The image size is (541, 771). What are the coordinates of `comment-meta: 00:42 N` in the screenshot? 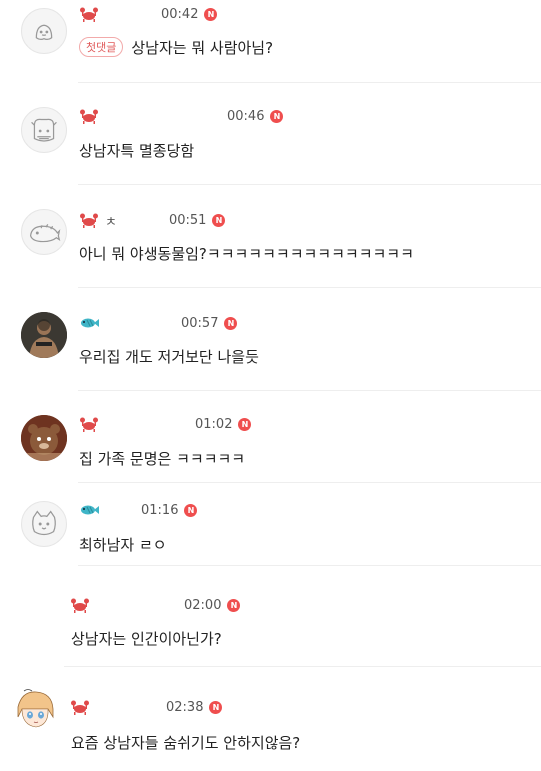 It's located at (148, 14).